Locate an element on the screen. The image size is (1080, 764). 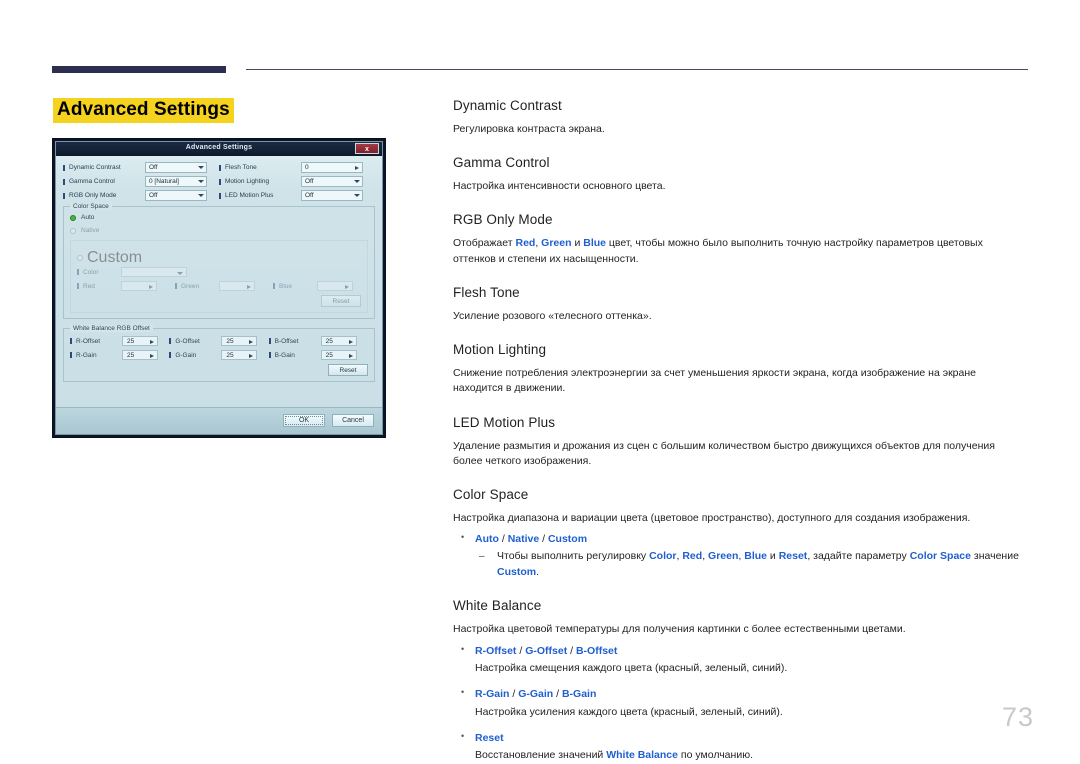
dialog-spinner-red is located at coordinates (139, 286).